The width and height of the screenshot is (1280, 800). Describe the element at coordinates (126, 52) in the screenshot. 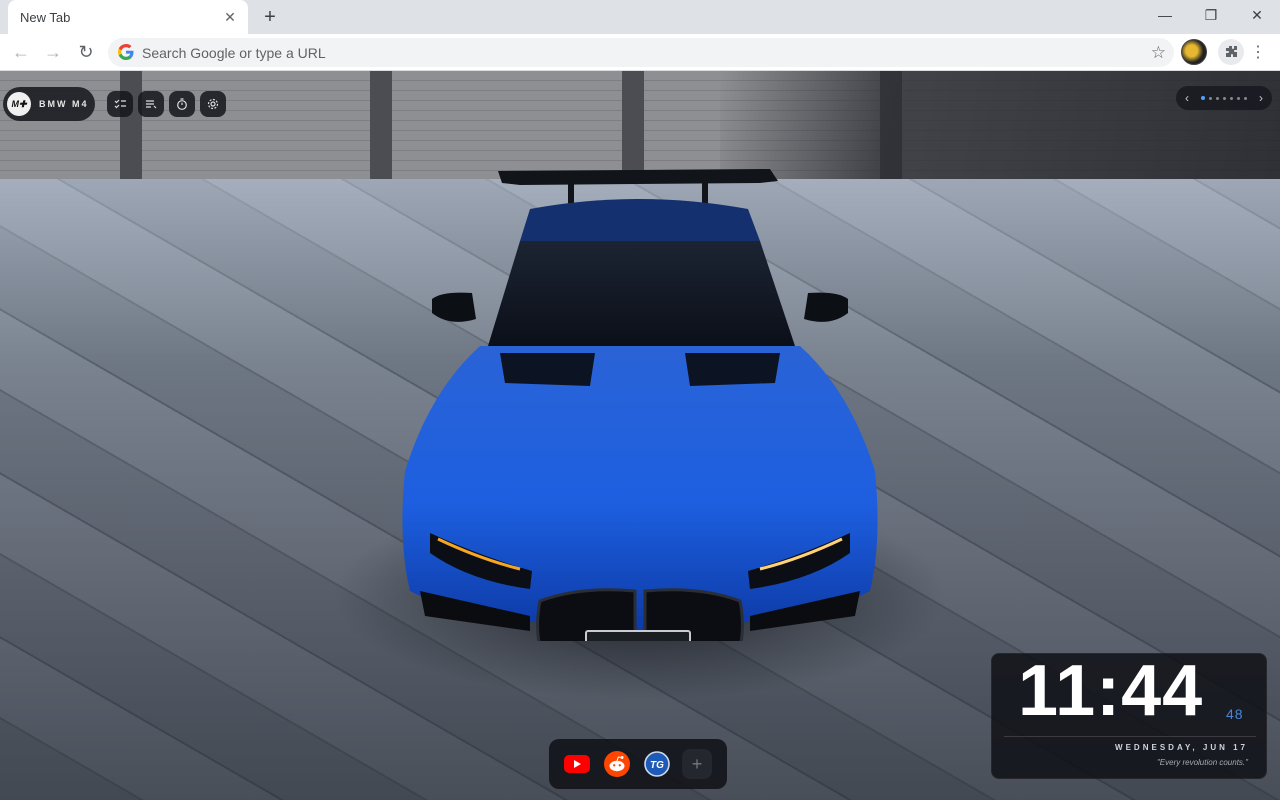

I see `google-icon` at that location.